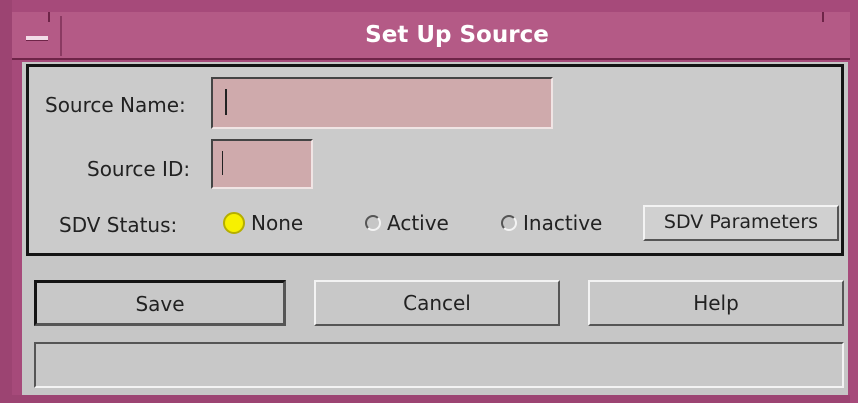 The image size is (858, 403). What do you see at coordinates (139, 169) in the screenshot?
I see `source-id-label: Source ID:` at bounding box center [139, 169].